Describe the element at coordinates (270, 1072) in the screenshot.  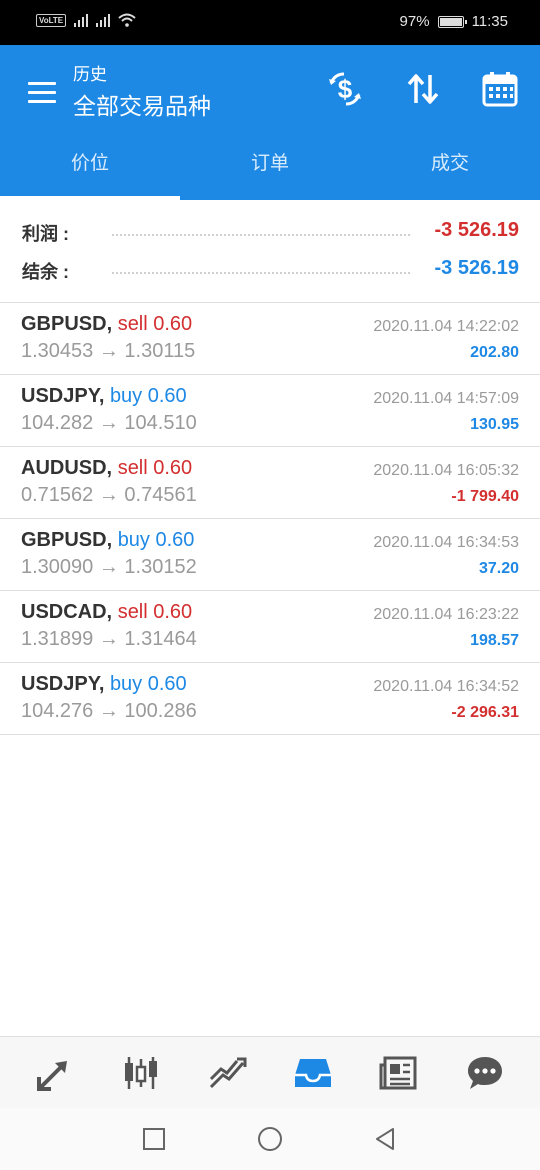
I see `bottom-nav` at that location.